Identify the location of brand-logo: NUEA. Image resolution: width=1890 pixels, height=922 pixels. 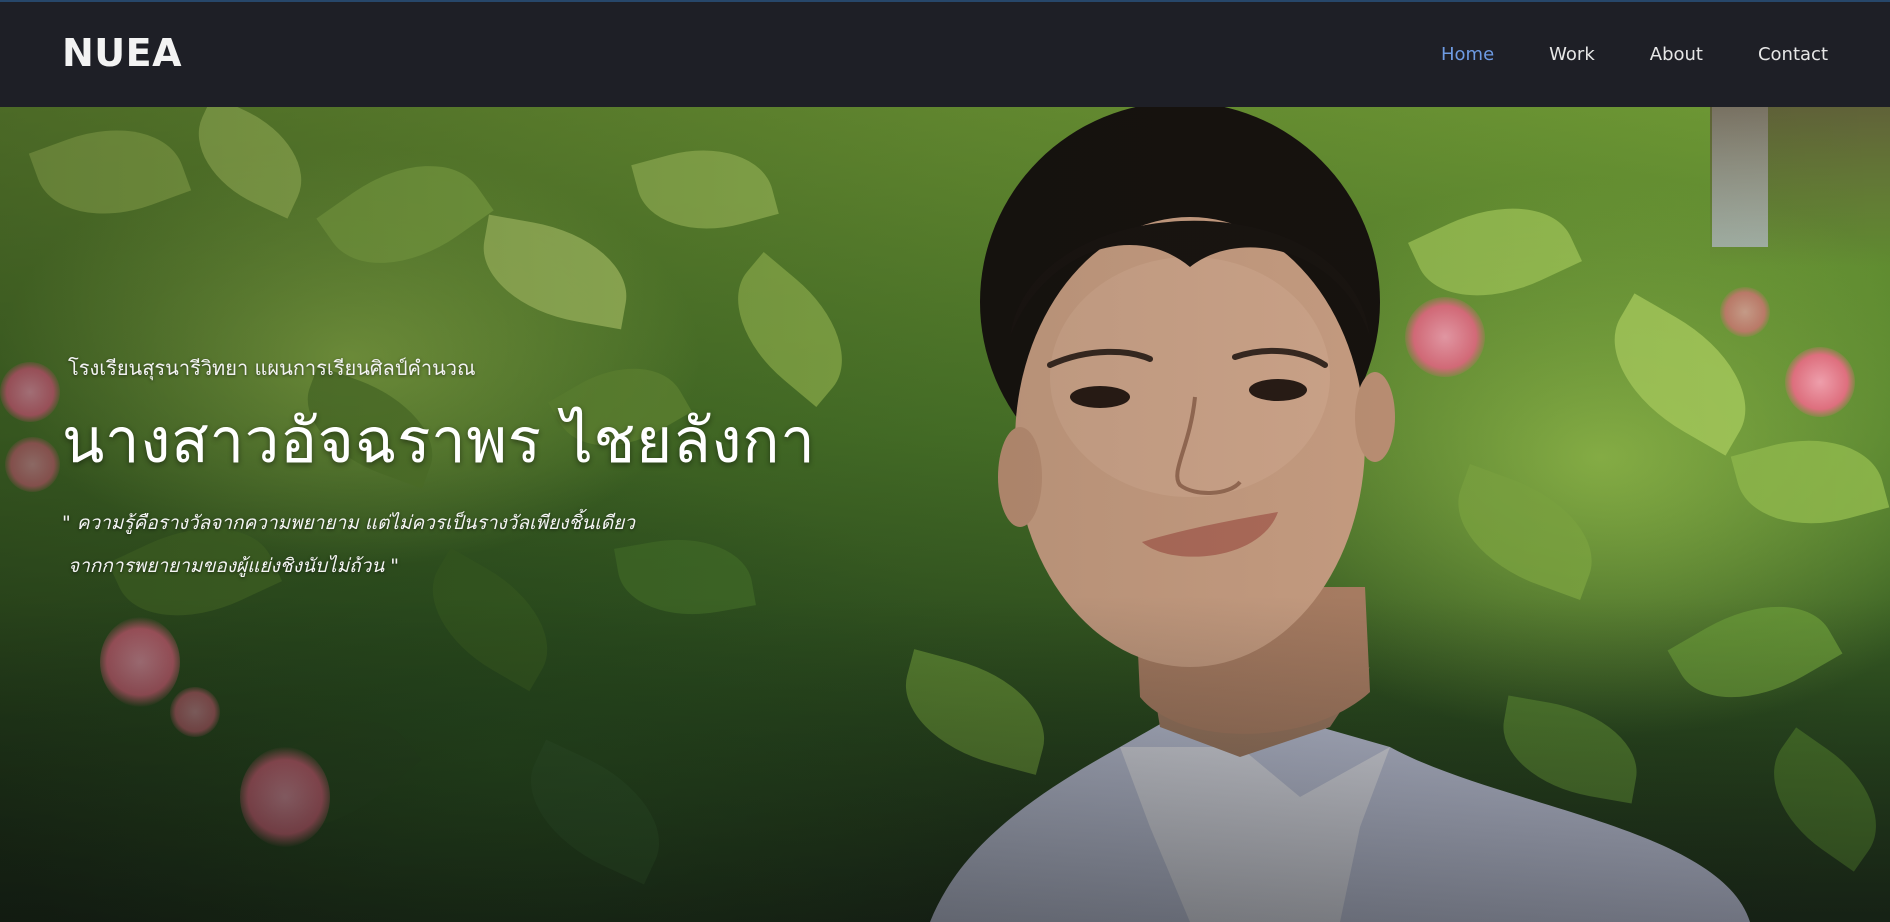
(122, 53).